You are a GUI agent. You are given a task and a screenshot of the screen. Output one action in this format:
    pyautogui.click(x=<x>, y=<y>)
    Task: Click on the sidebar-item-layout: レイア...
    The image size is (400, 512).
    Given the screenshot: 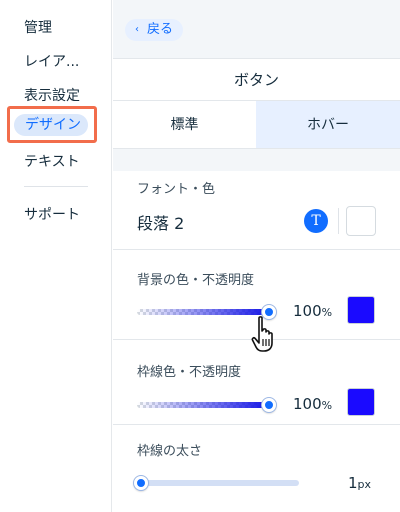 What is the action you would take?
    pyautogui.click(x=51, y=61)
    